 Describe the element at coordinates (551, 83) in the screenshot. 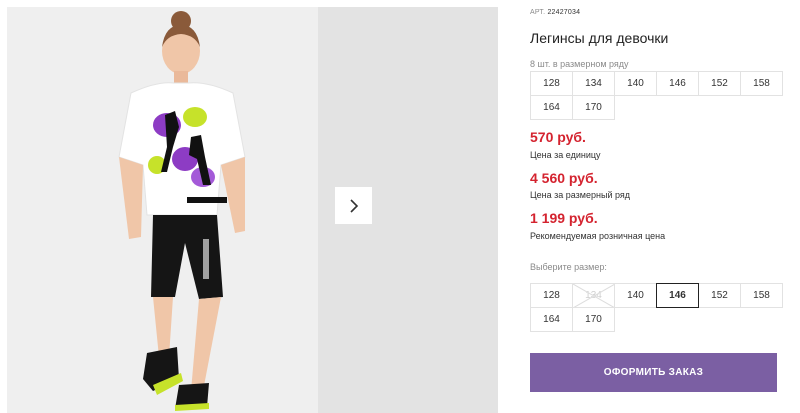

I see `pack-size-cell: 128` at that location.